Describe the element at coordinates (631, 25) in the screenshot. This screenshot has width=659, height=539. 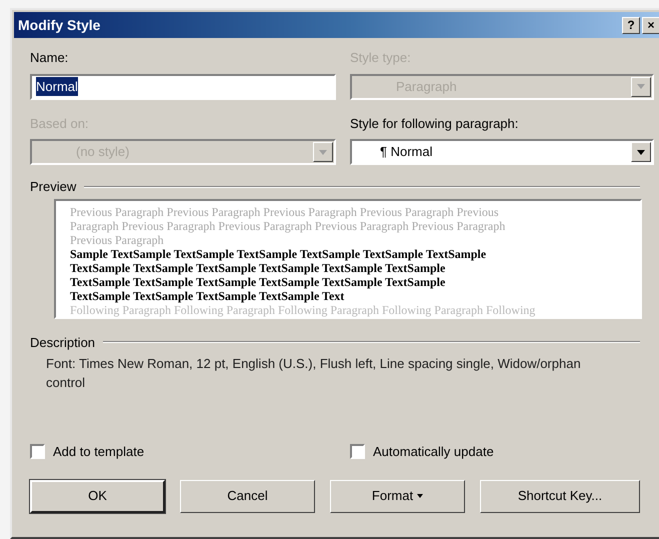
I see `help-button: ?` at that location.